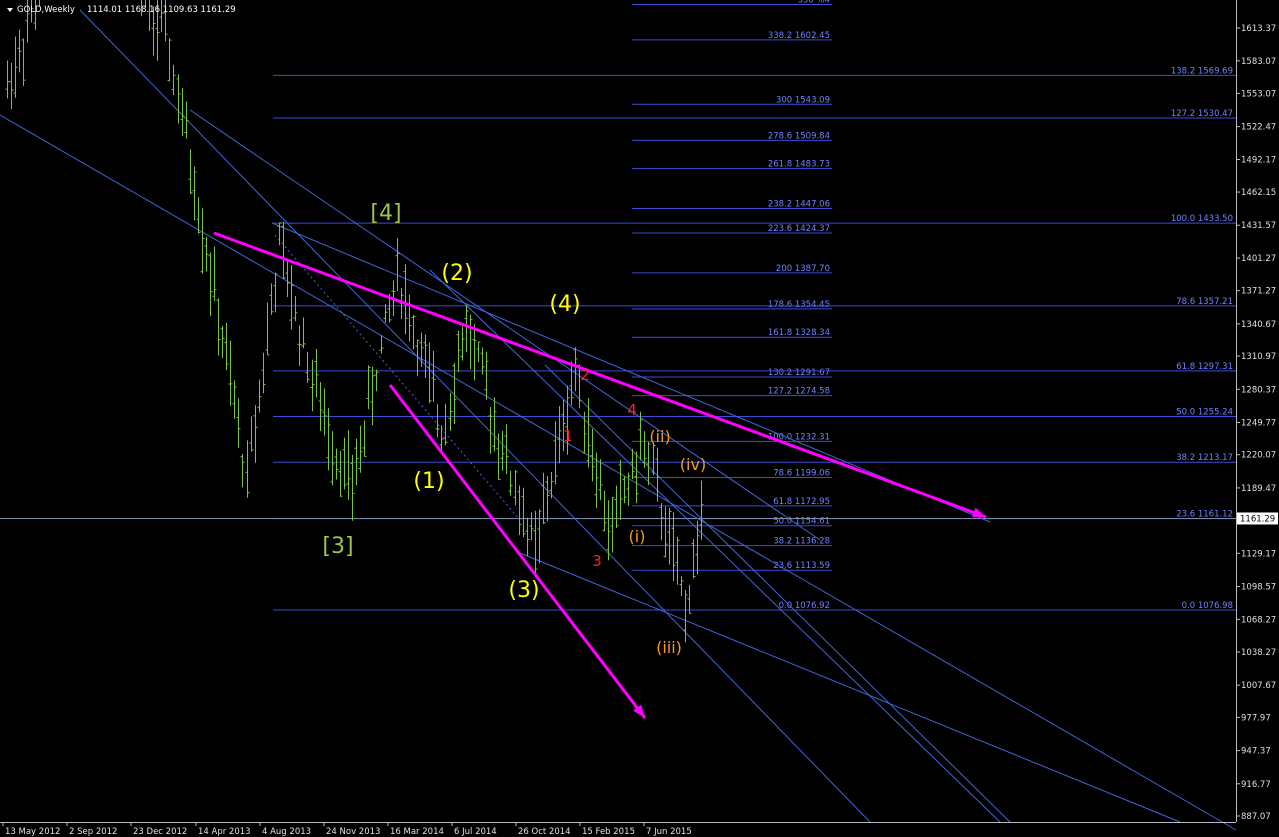 The image size is (1279, 837). I want to click on fib-level-label: 38.2 1213.17, so click(1204, 458).